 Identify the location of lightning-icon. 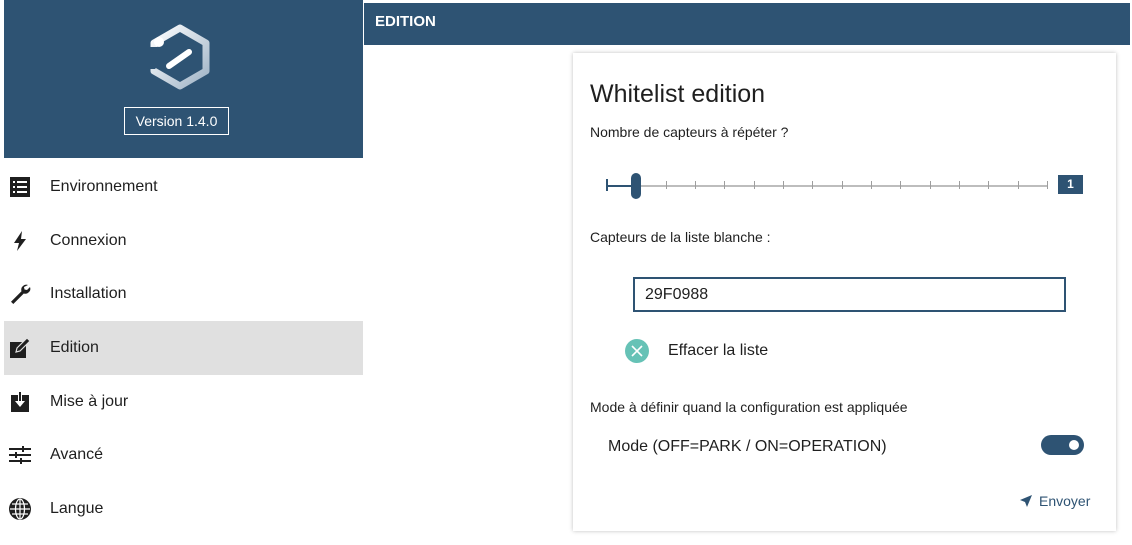
(20, 241).